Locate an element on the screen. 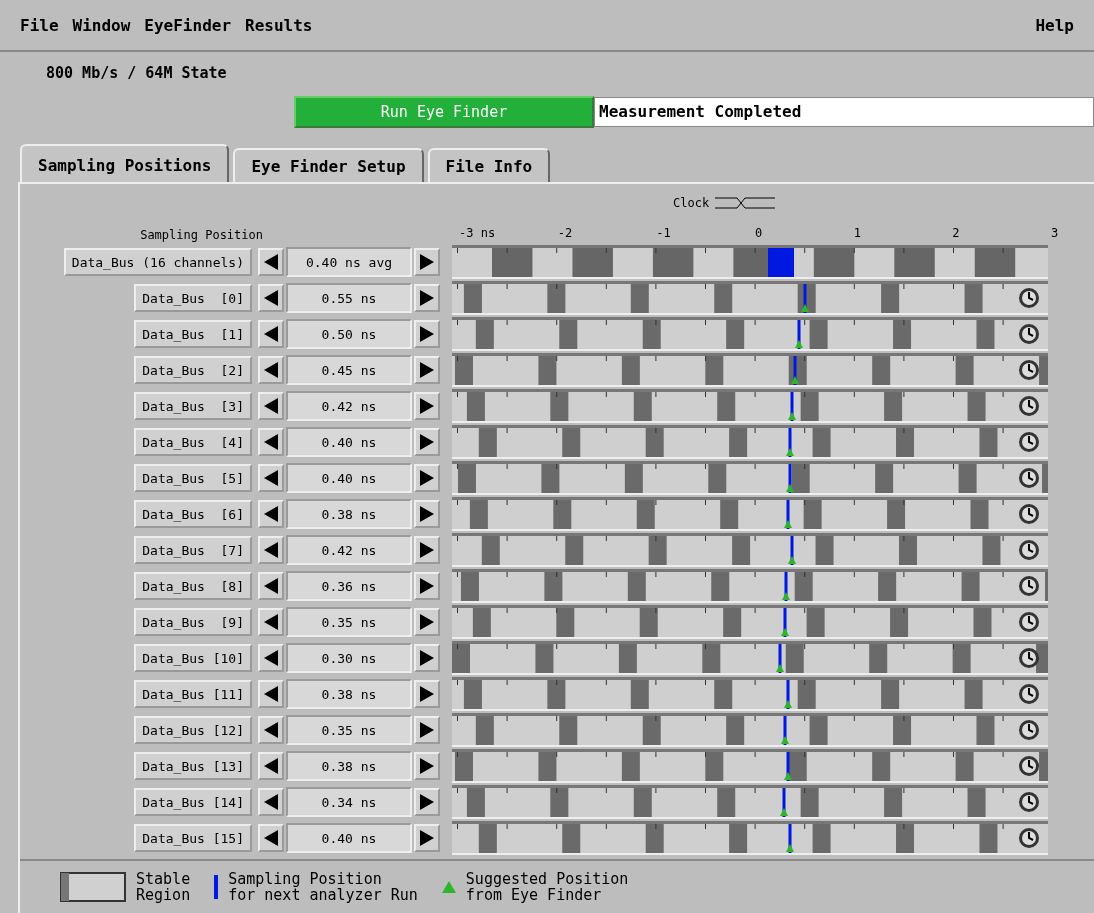 The height and width of the screenshot is (913, 1094). channel-name-button: Data_Bus [12] is located at coordinates (193, 730).